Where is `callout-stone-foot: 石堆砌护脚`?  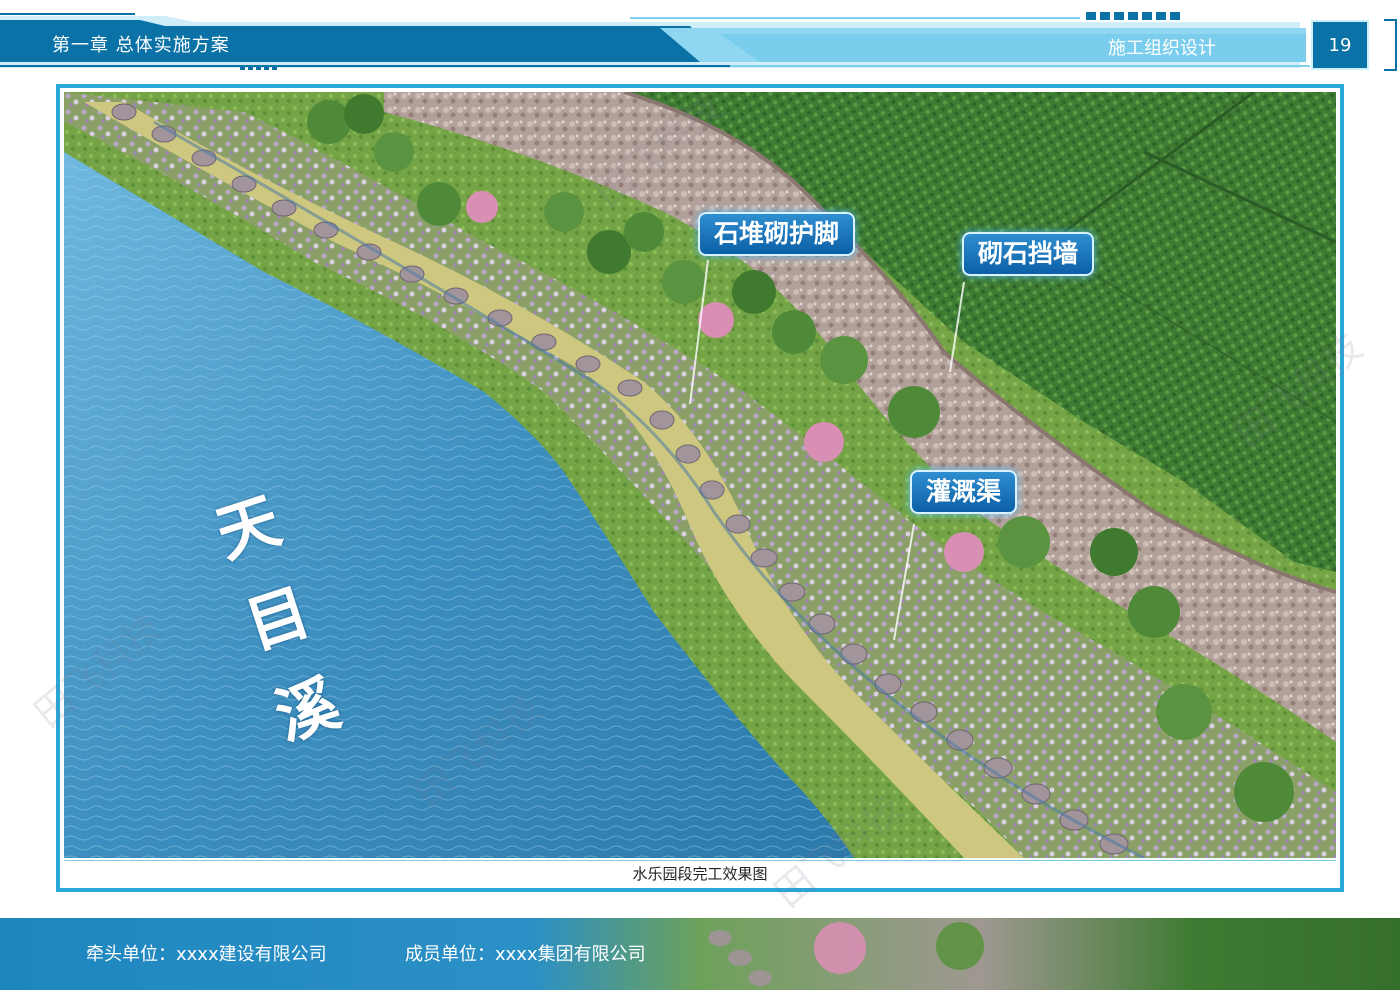 callout-stone-foot: 石堆砌护脚 is located at coordinates (777, 234).